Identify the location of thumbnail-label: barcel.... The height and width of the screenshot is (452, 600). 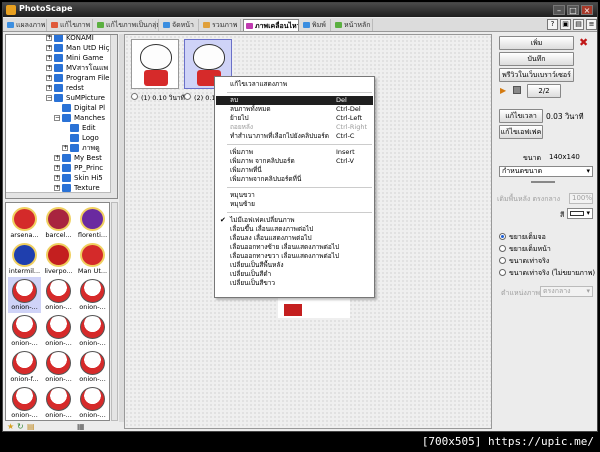
(58, 235).